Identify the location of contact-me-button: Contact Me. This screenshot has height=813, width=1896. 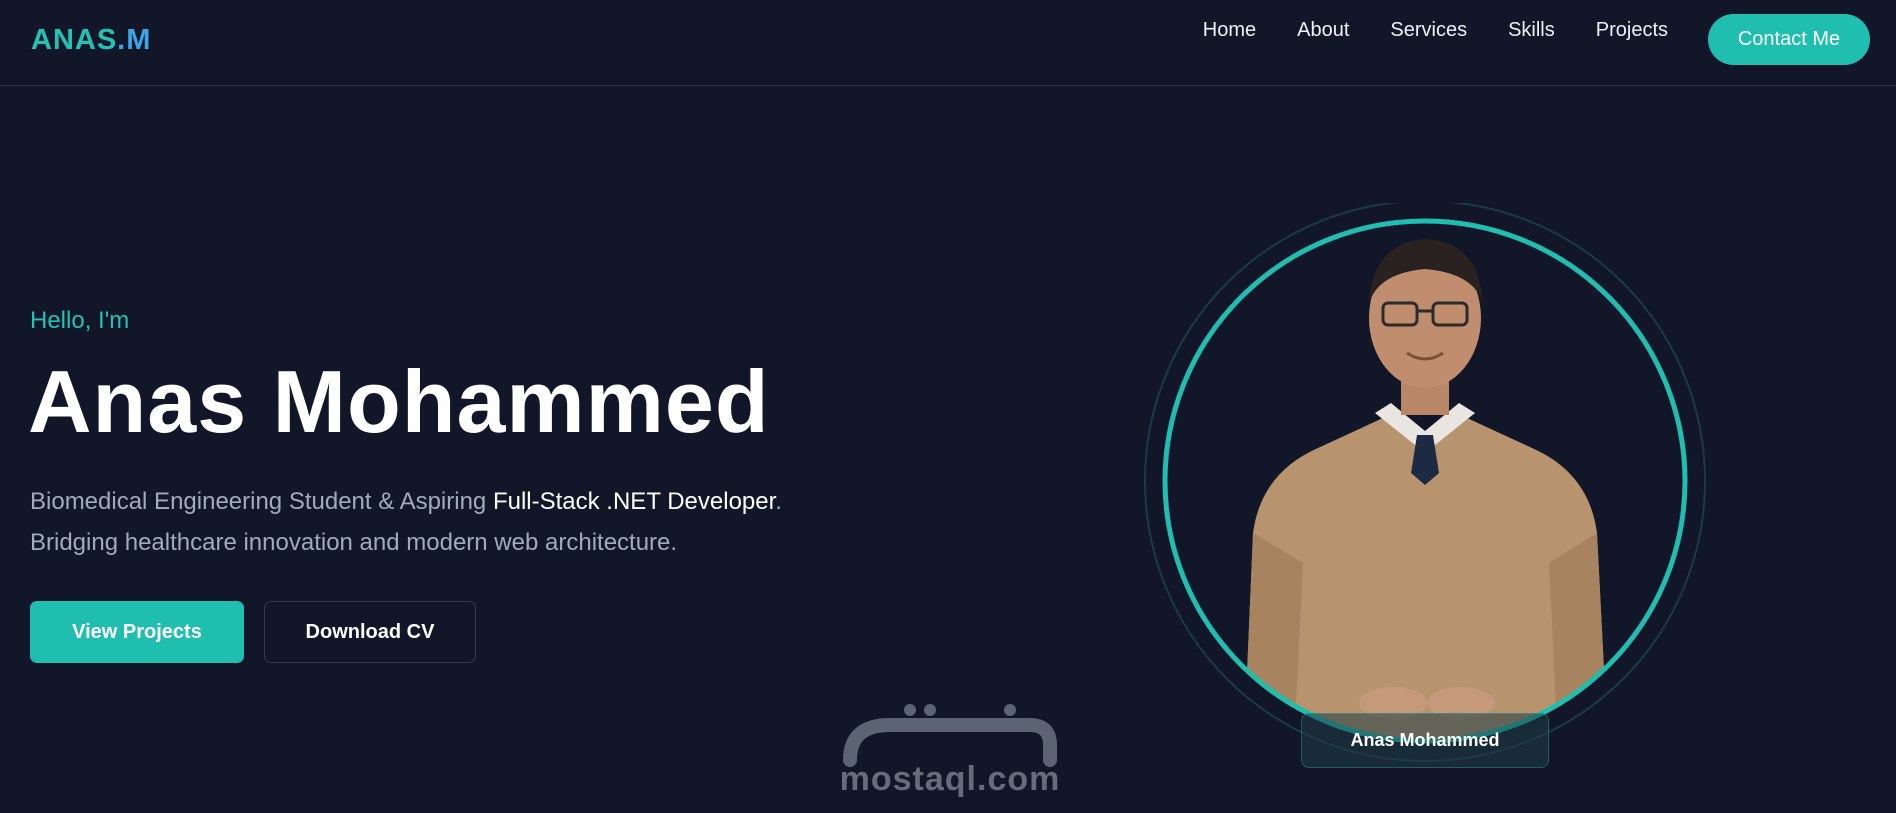
(1789, 39).